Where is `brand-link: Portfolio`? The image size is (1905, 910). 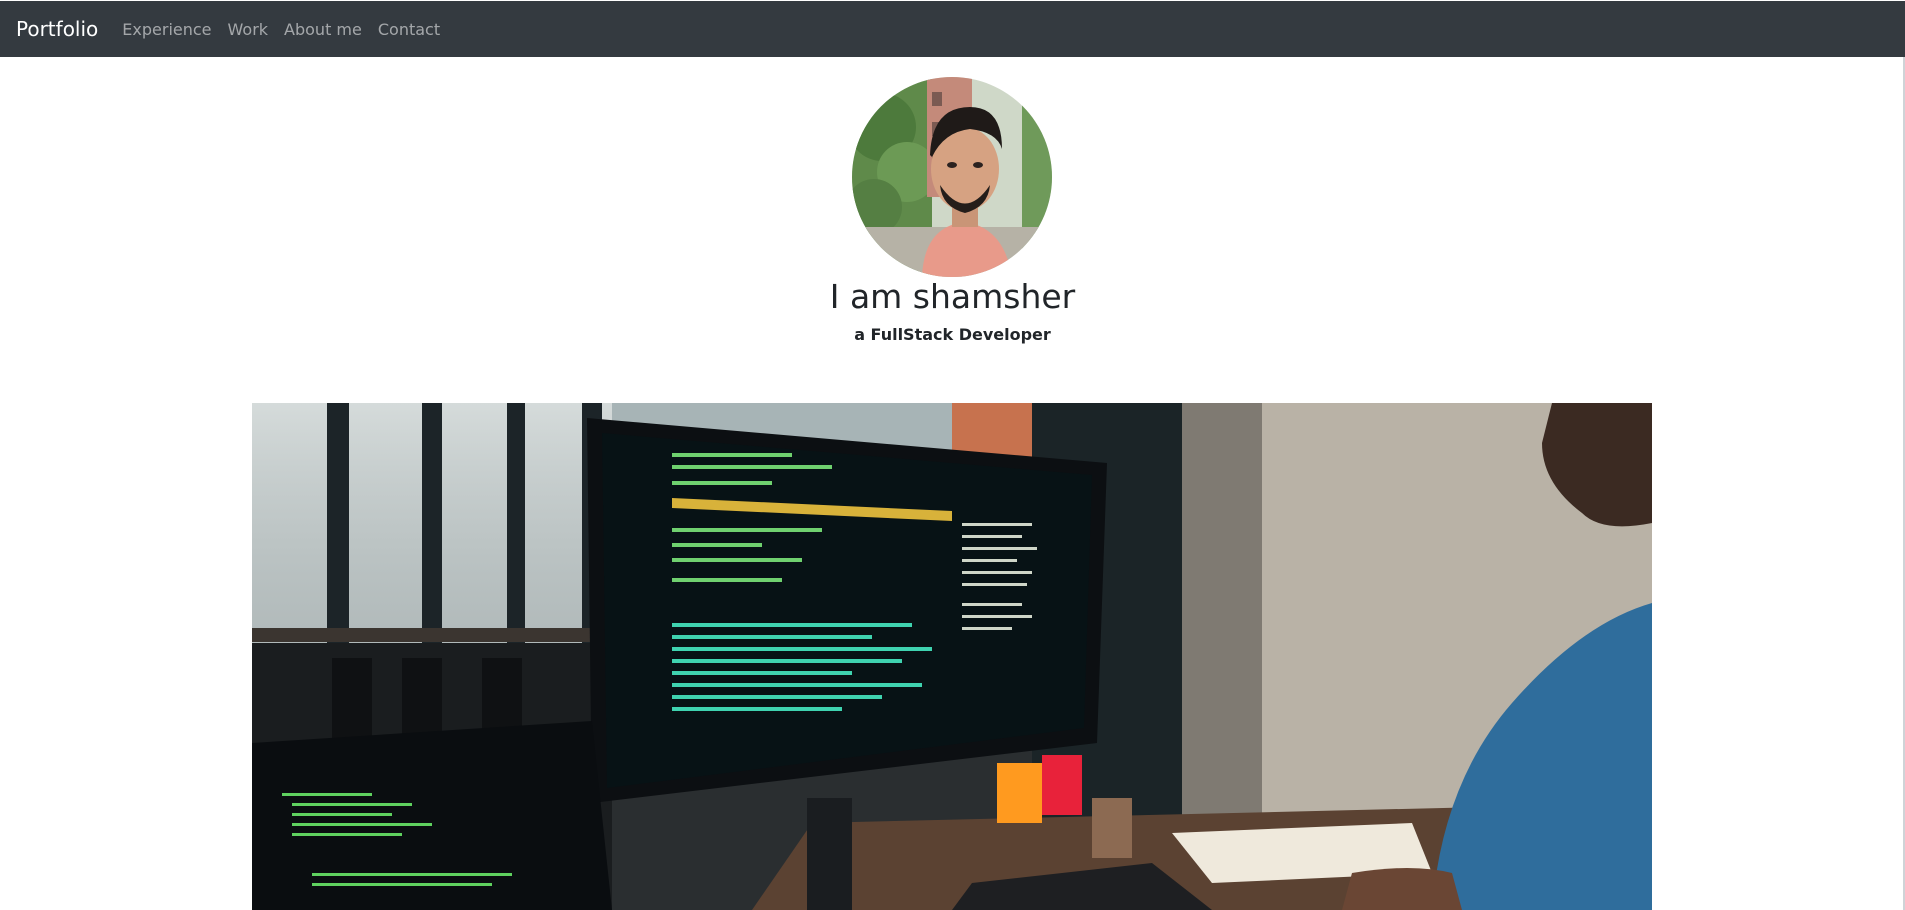
brand-link: Portfolio is located at coordinates (57, 29).